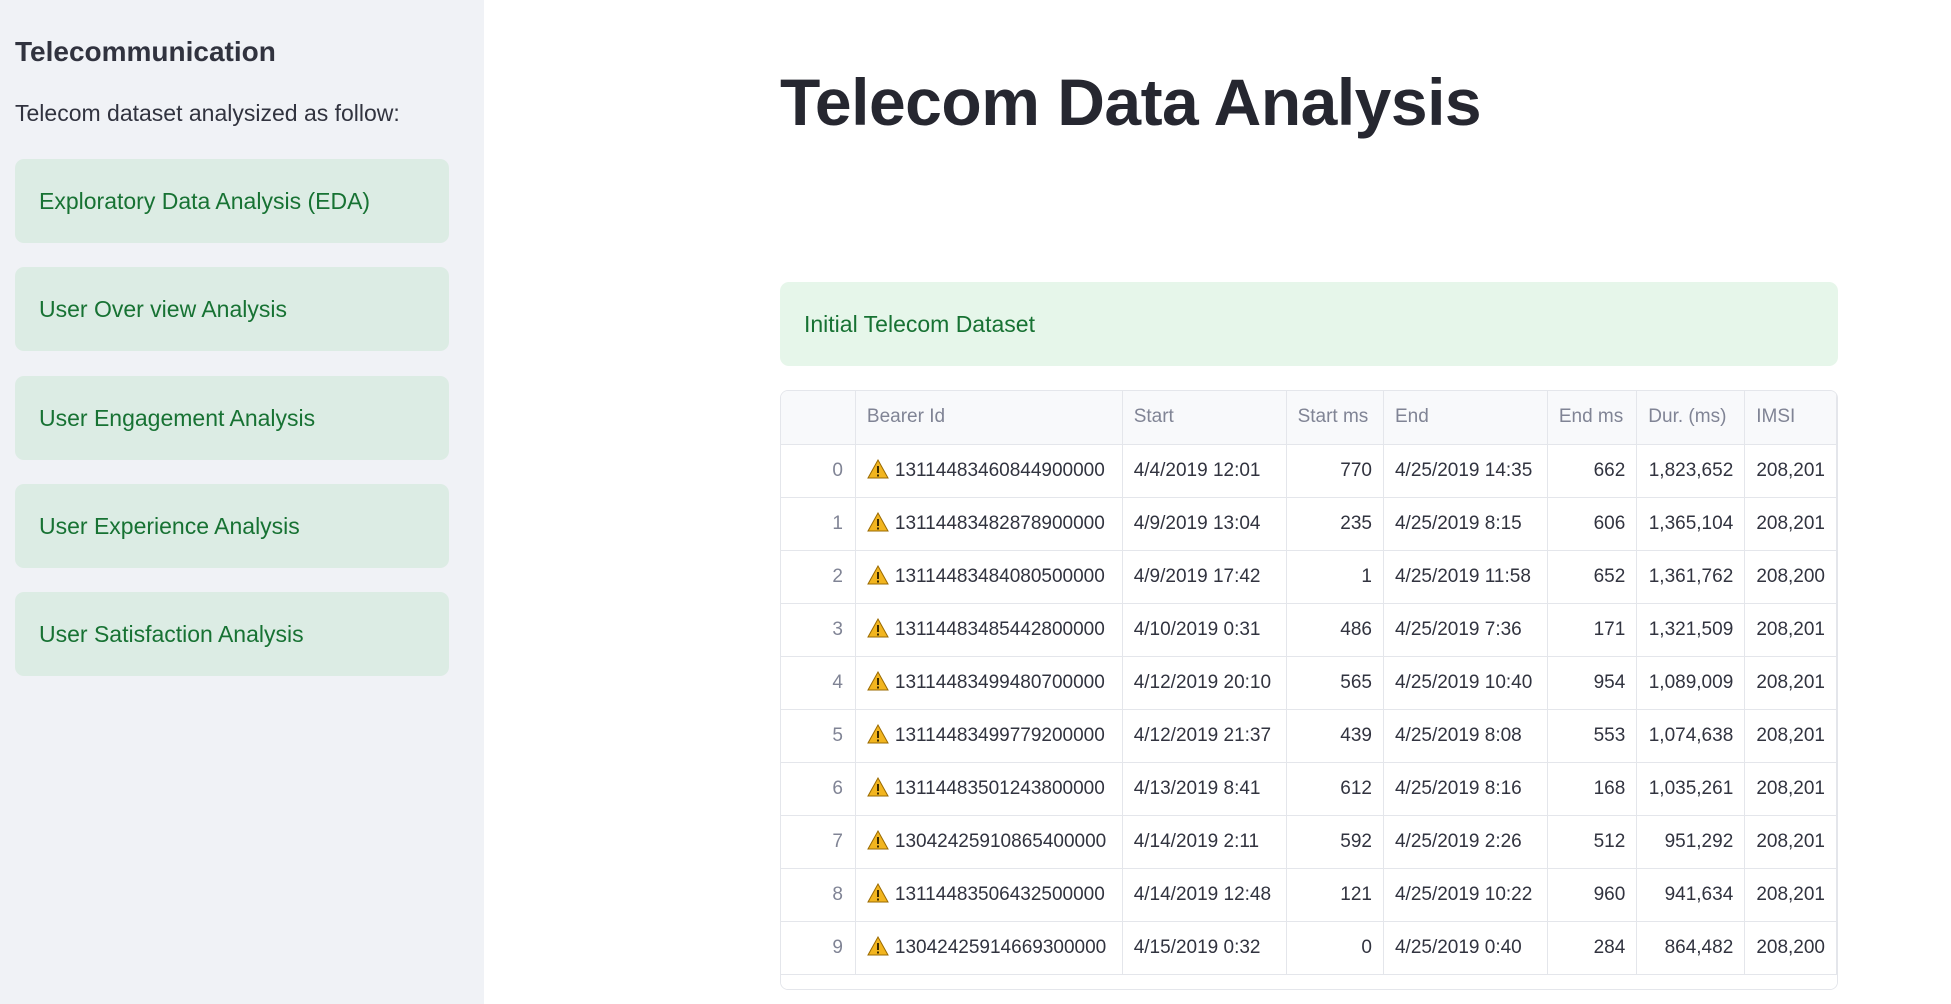  Describe the element at coordinates (1691, 471) in the screenshot. I see `cell-duration: 1,823,652` at that location.